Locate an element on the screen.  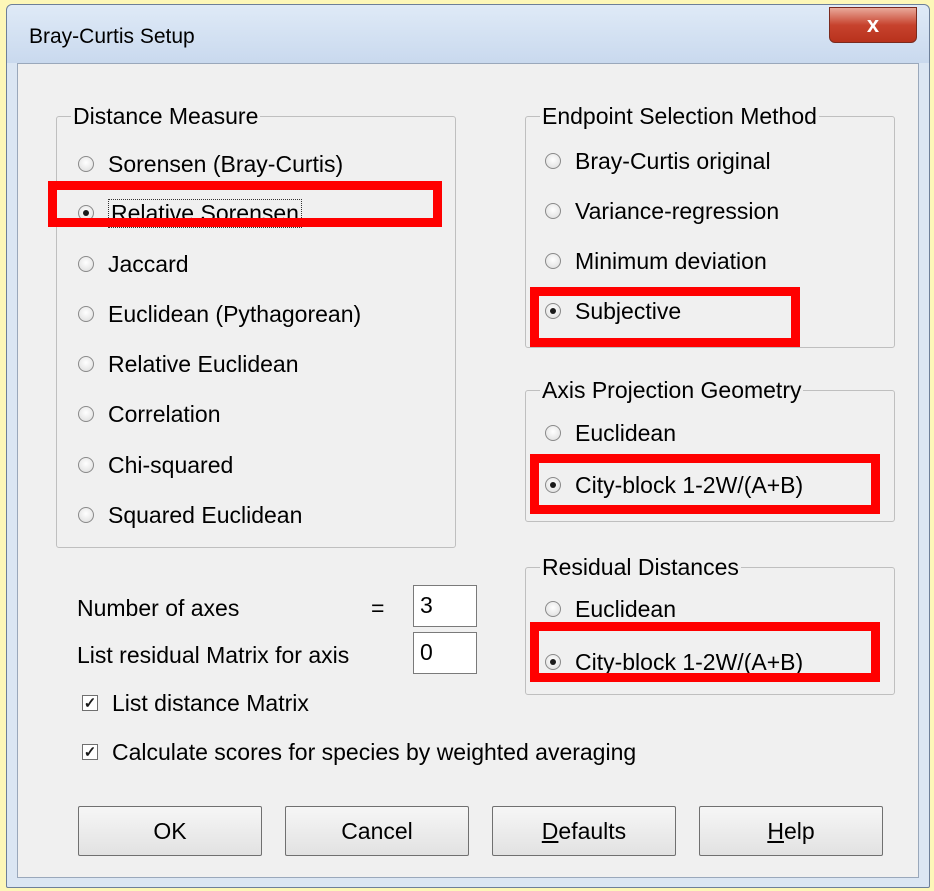
cancel-button: Cancel is located at coordinates (377, 831).